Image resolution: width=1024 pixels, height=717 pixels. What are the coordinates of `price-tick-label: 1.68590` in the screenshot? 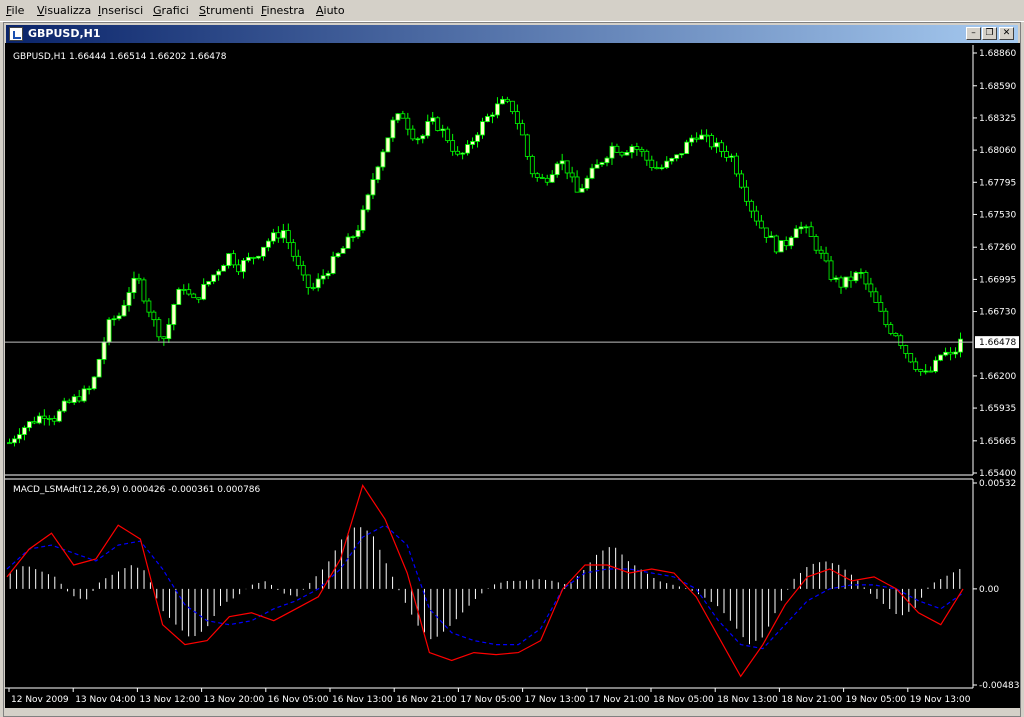 It's located at (997, 87).